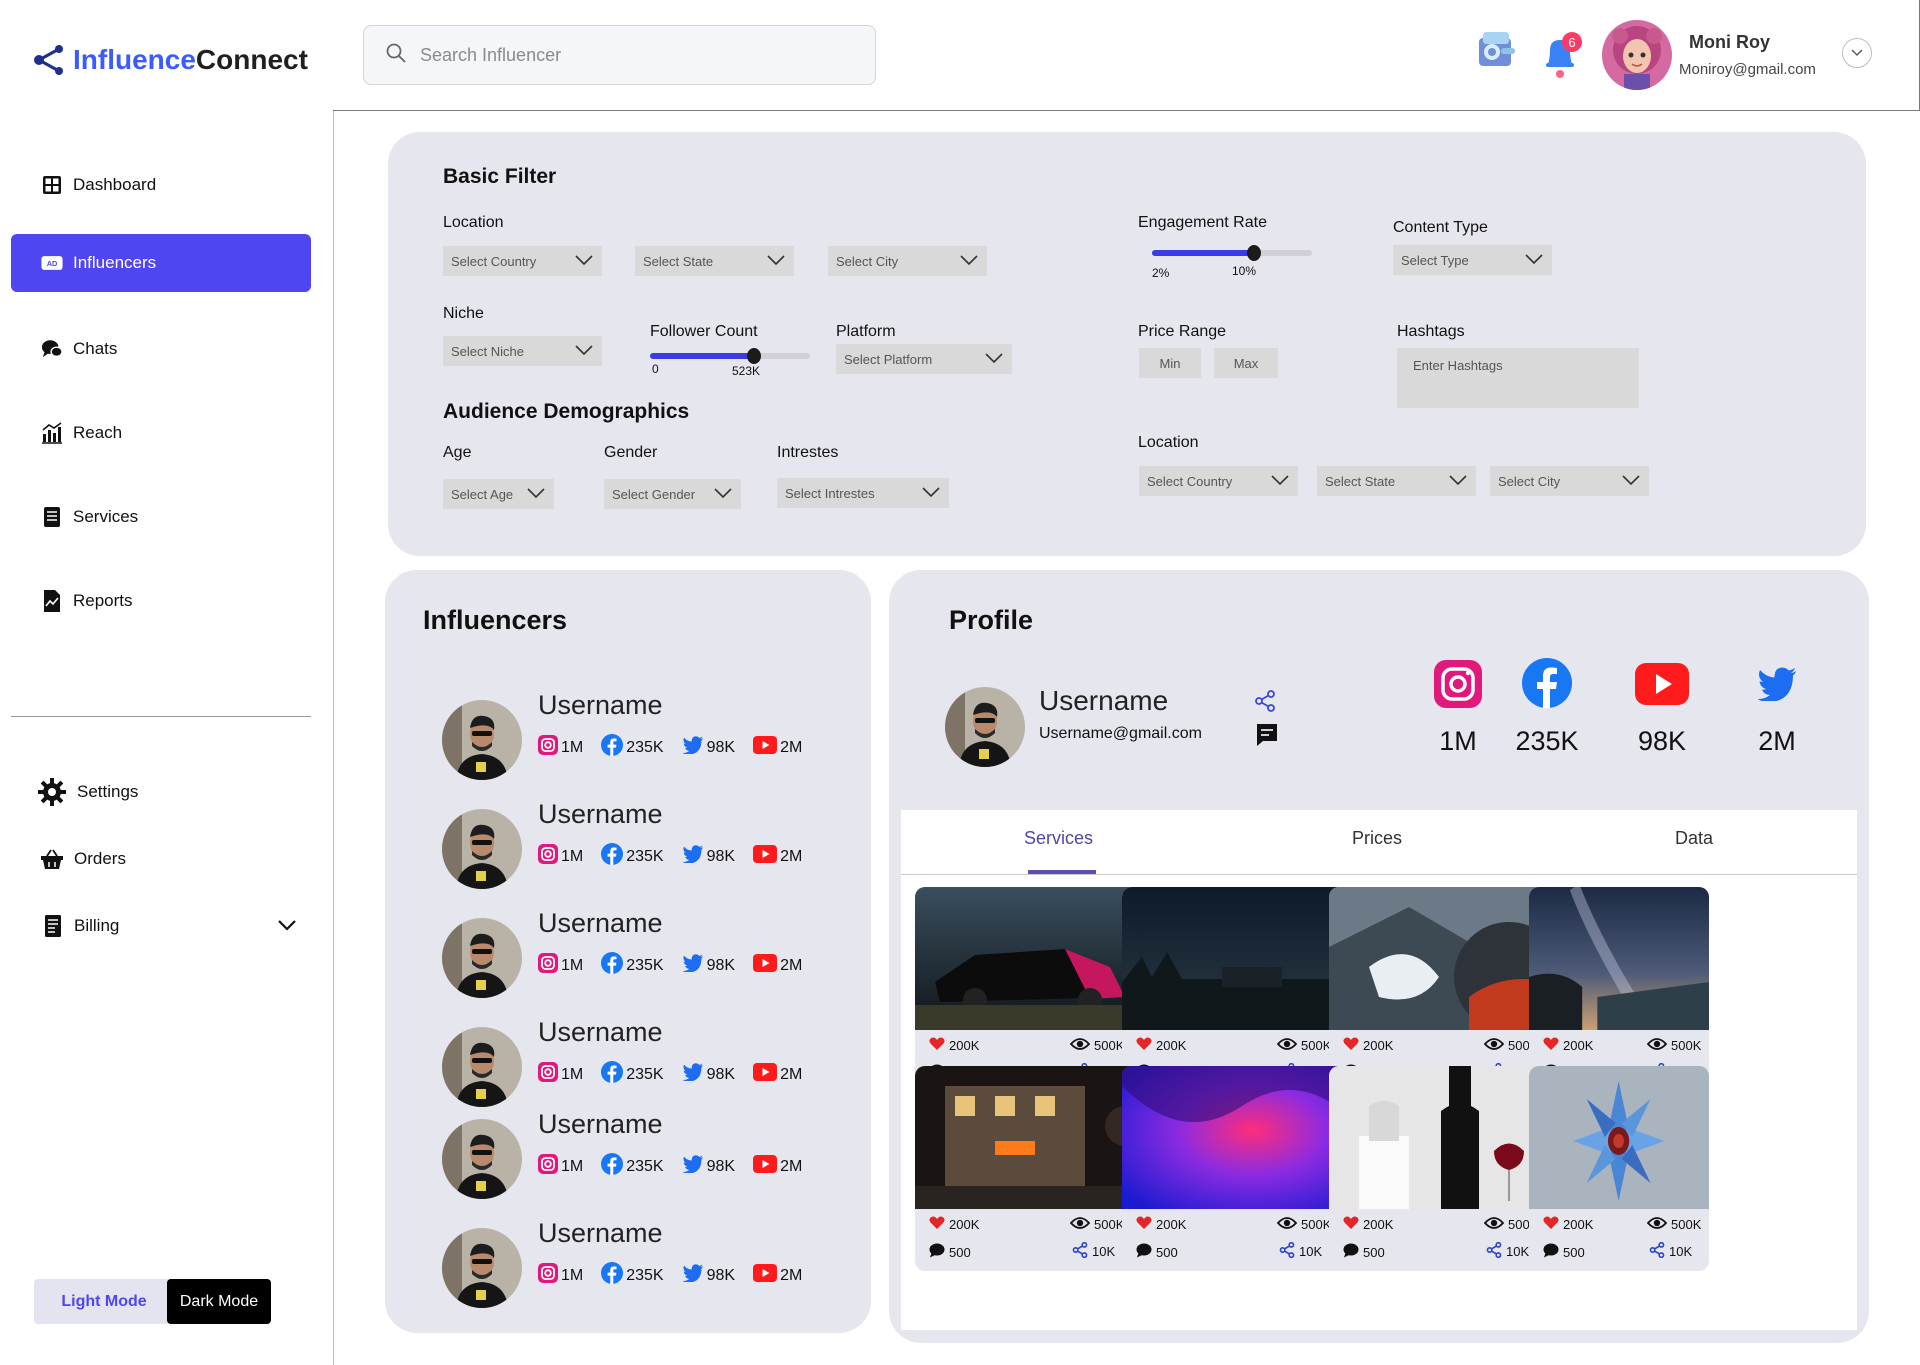 This screenshot has height=1365, width=1920. Describe the element at coordinates (1267, 737) in the screenshot. I see `message-icon` at that location.